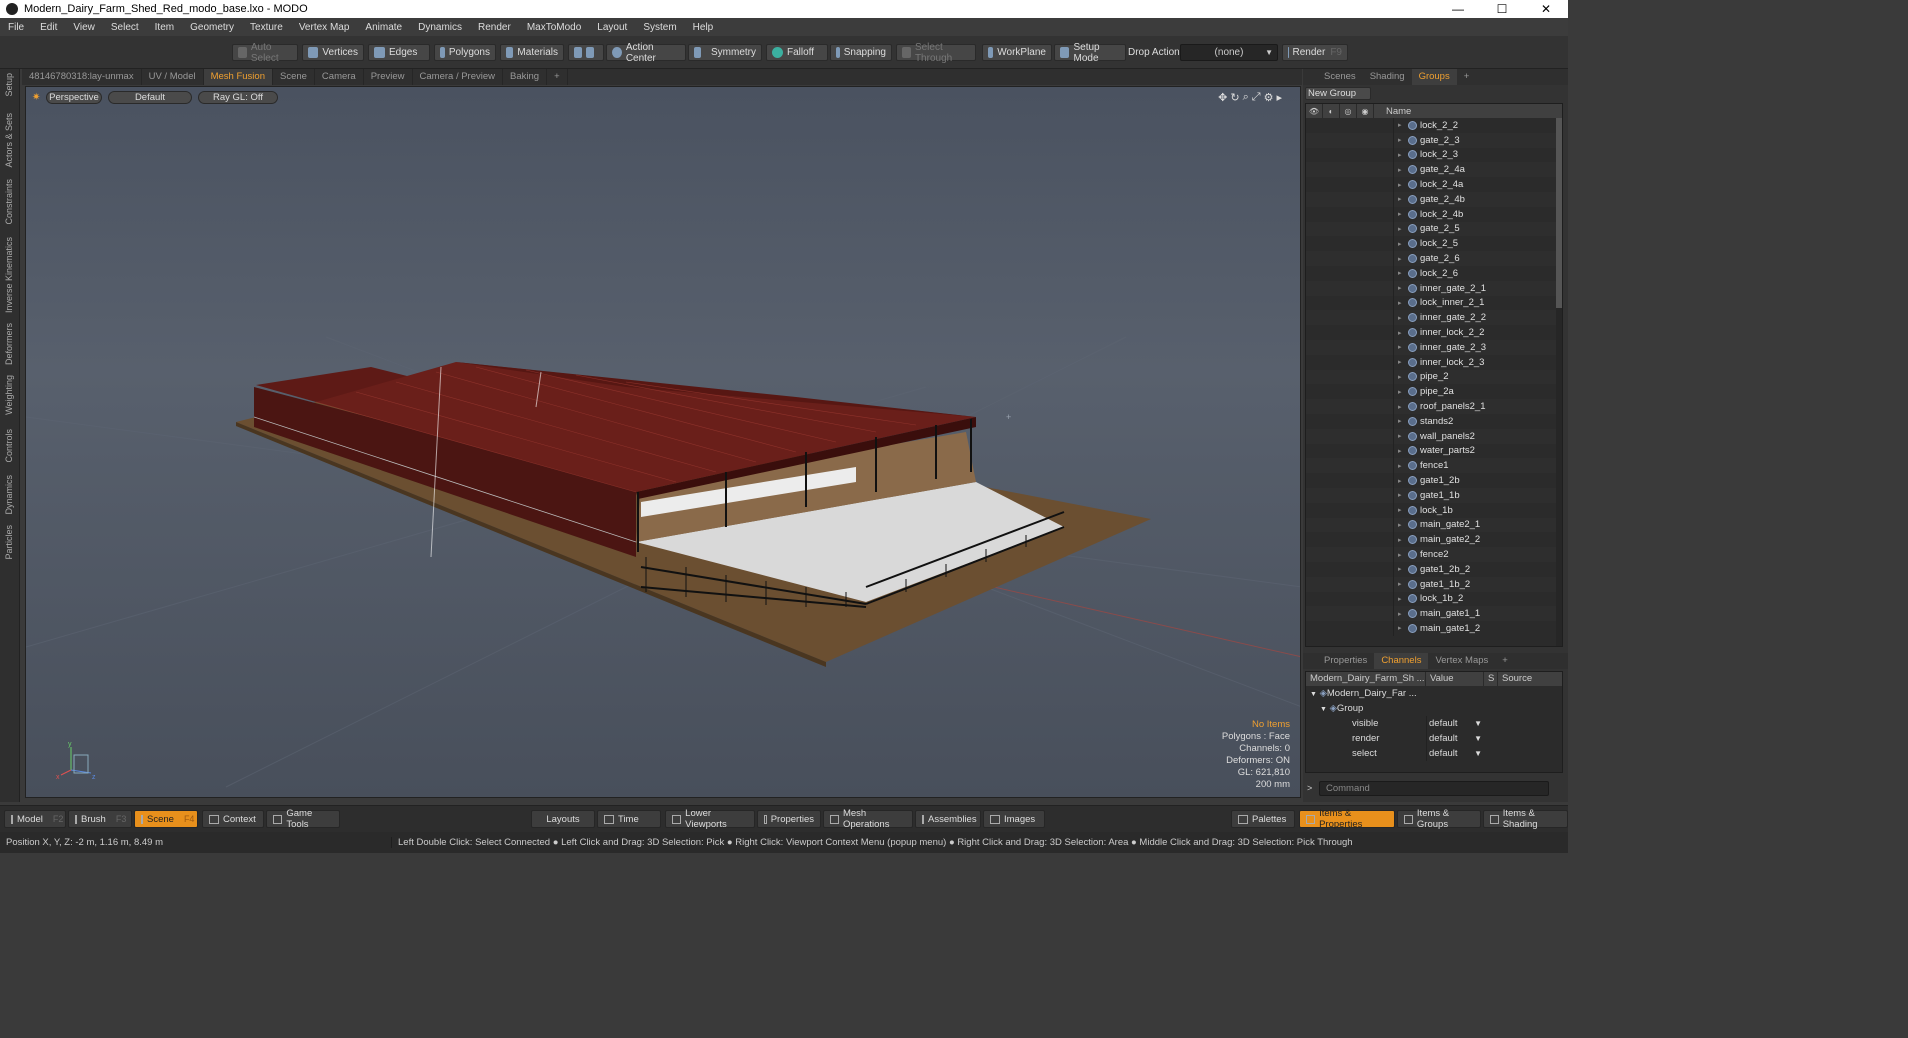 The height and width of the screenshot is (1038, 1908). What do you see at coordinates (557, 77) in the screenshot?
I see `add-tab-button: +` at bounding box center [557, 77].